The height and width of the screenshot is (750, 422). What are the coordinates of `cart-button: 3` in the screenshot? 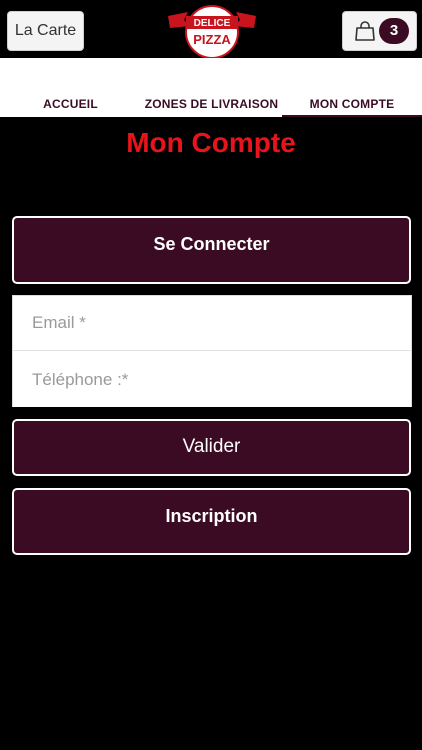 It's located at (379, 31).